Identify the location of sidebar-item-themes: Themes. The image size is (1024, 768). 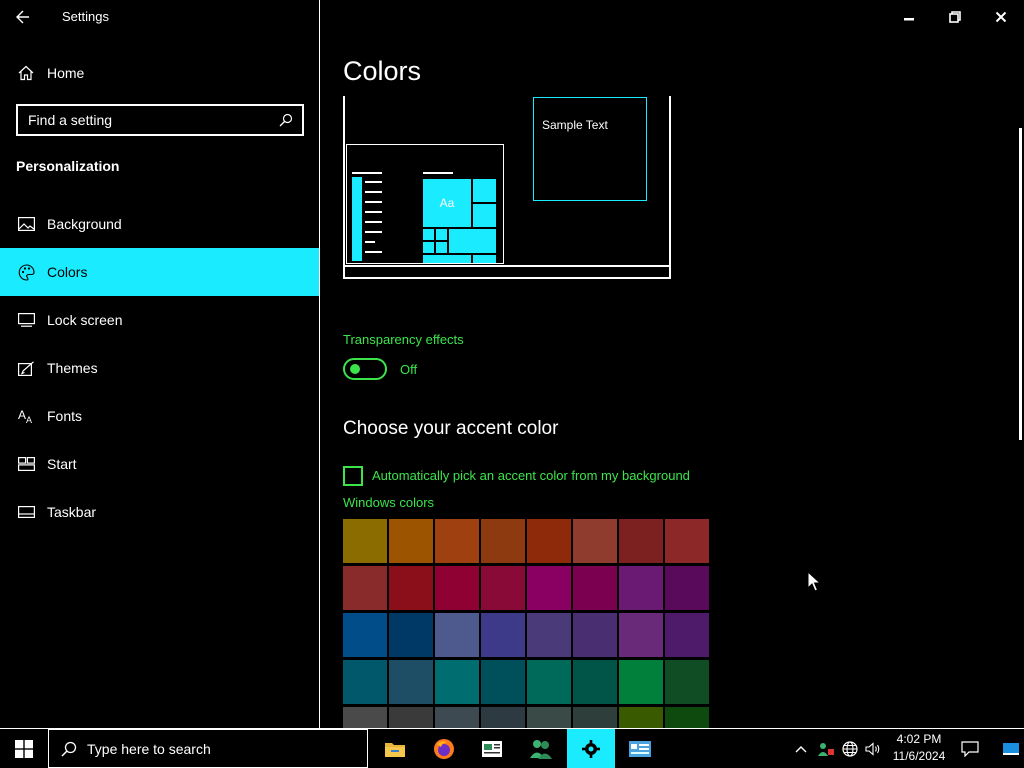
(159, 368).